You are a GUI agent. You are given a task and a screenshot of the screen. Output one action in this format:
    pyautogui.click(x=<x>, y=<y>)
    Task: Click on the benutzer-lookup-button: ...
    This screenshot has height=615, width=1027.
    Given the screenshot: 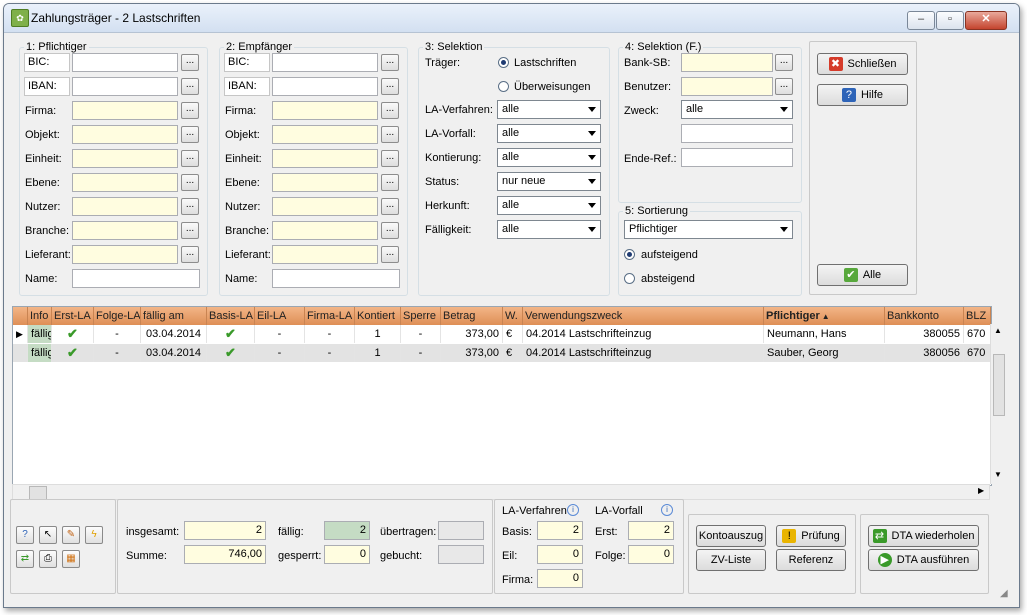 What is the action you would take?
    pyautogui.click(x=784, y=86)
    